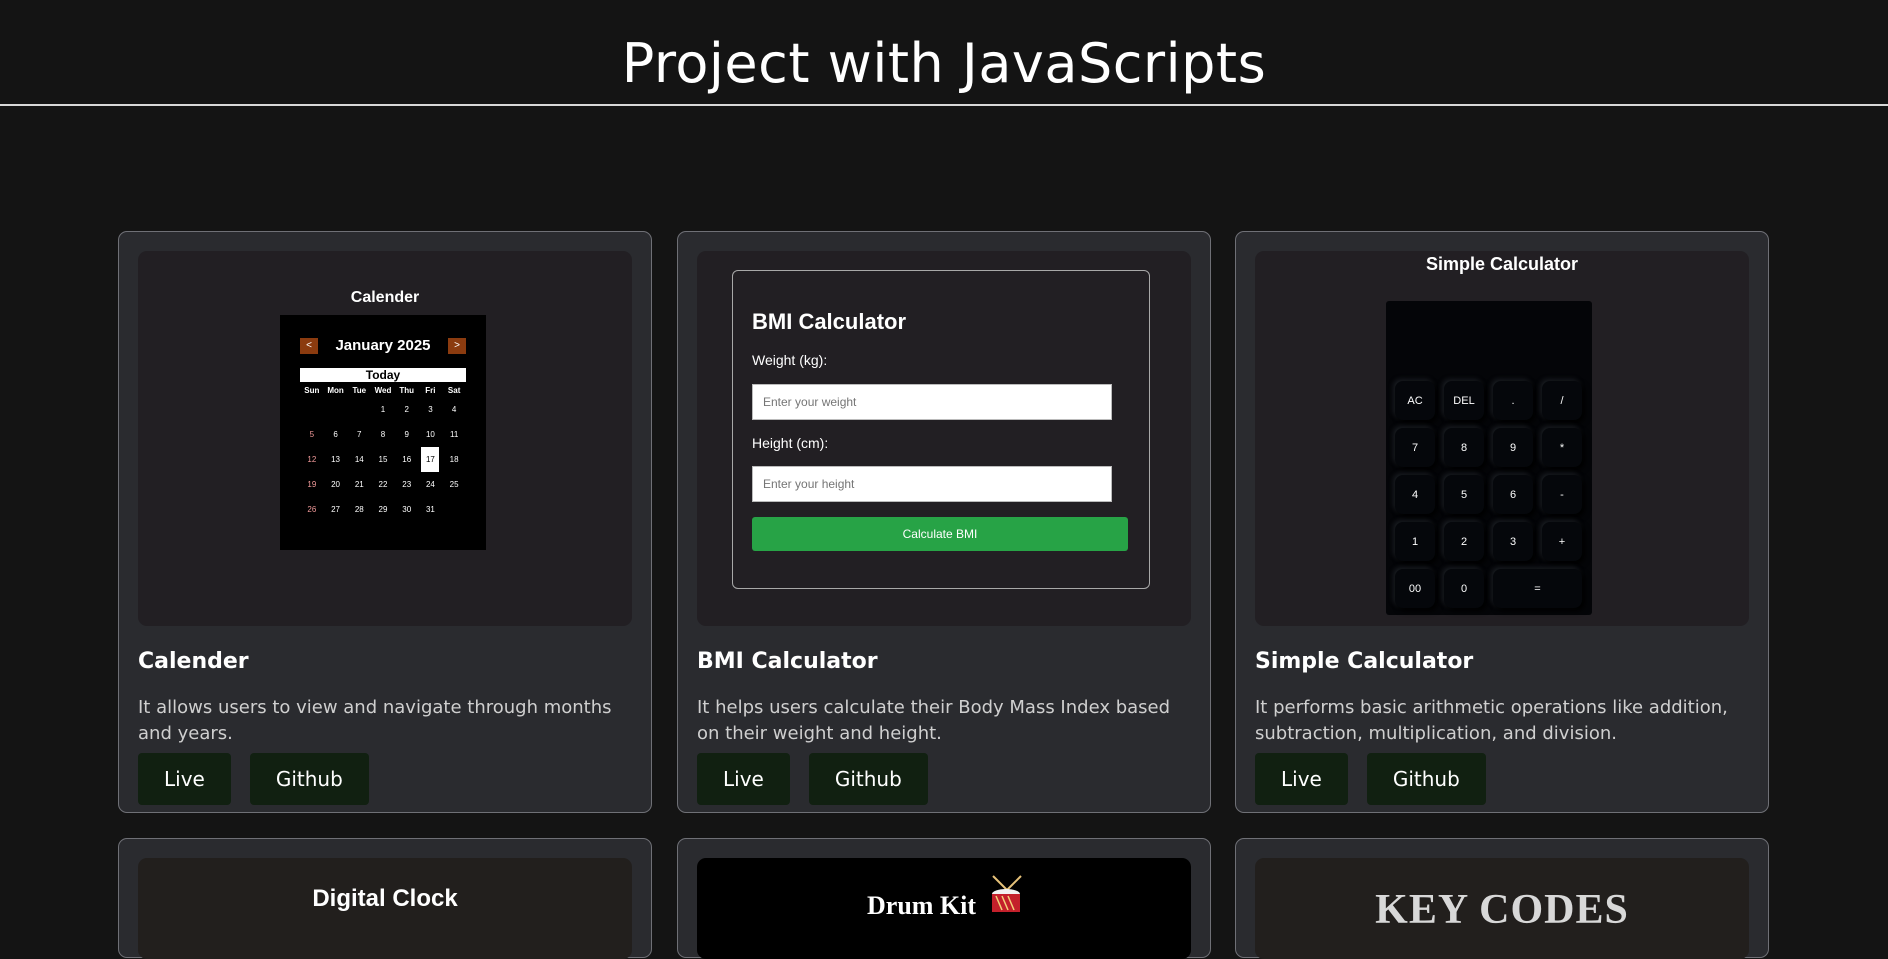  What do you see at coordinates (383, 390) in the screenshot?
I see `calendar-weekday: Wed` at bounding box center [383, 390].